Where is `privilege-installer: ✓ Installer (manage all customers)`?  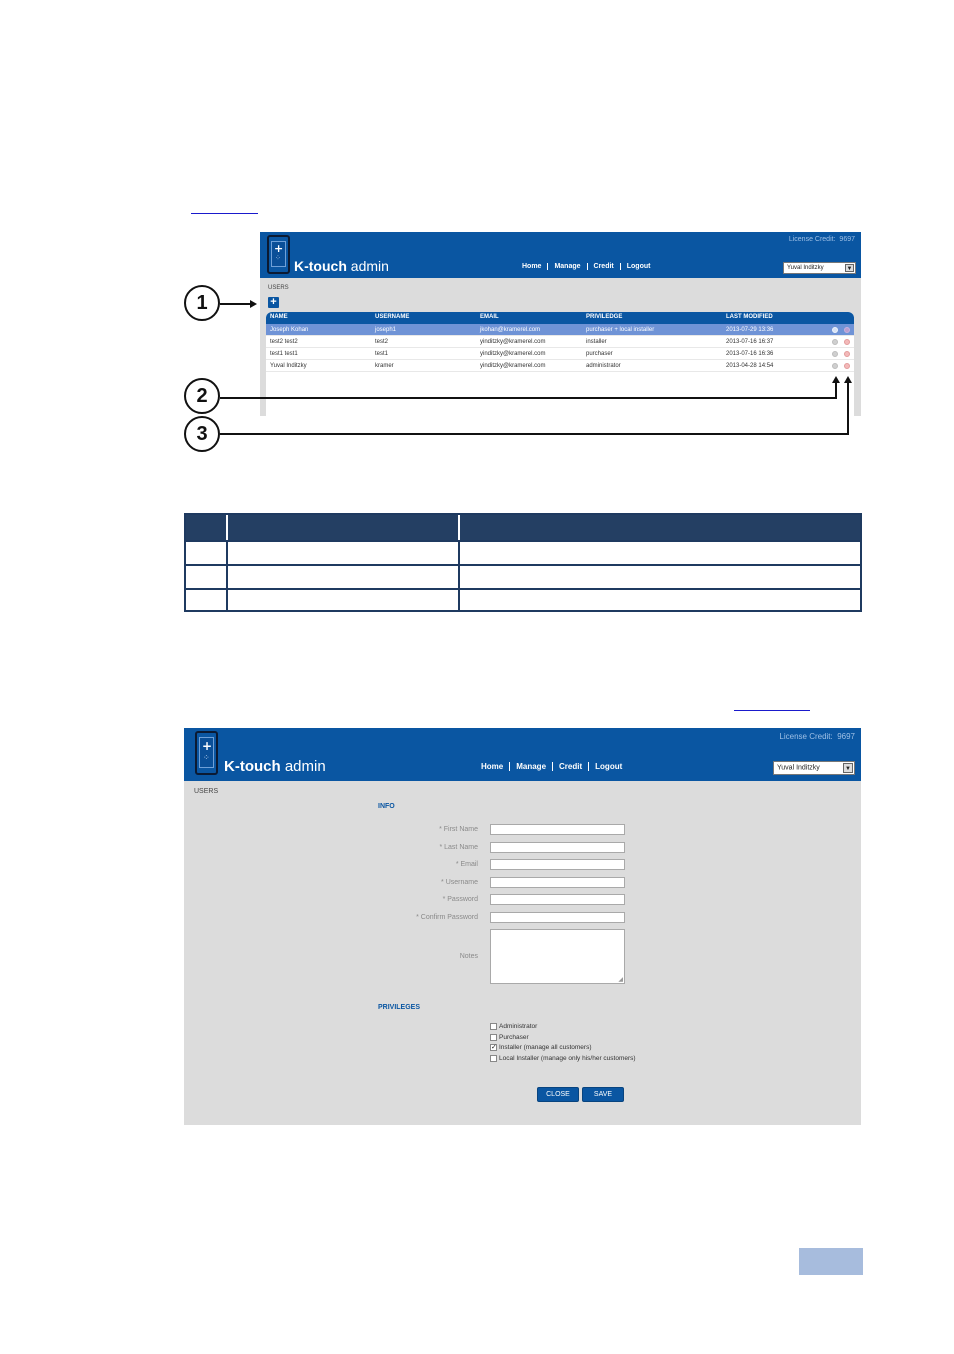 privilege-installer: ✓ Installer (manage all customers) is located at coordinates (540, 1047).